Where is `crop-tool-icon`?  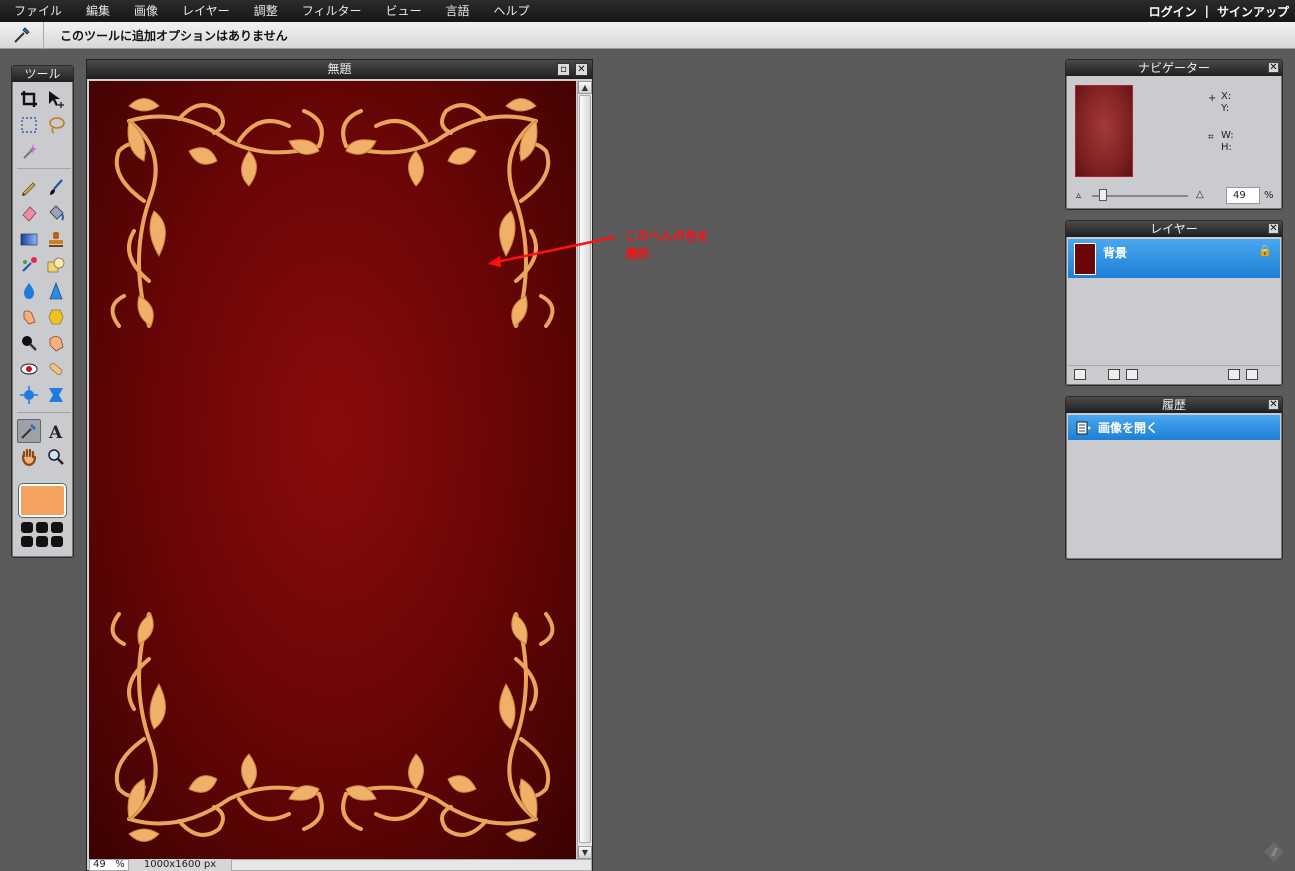
crop-tool-icon is located at coordinates (29, 99).